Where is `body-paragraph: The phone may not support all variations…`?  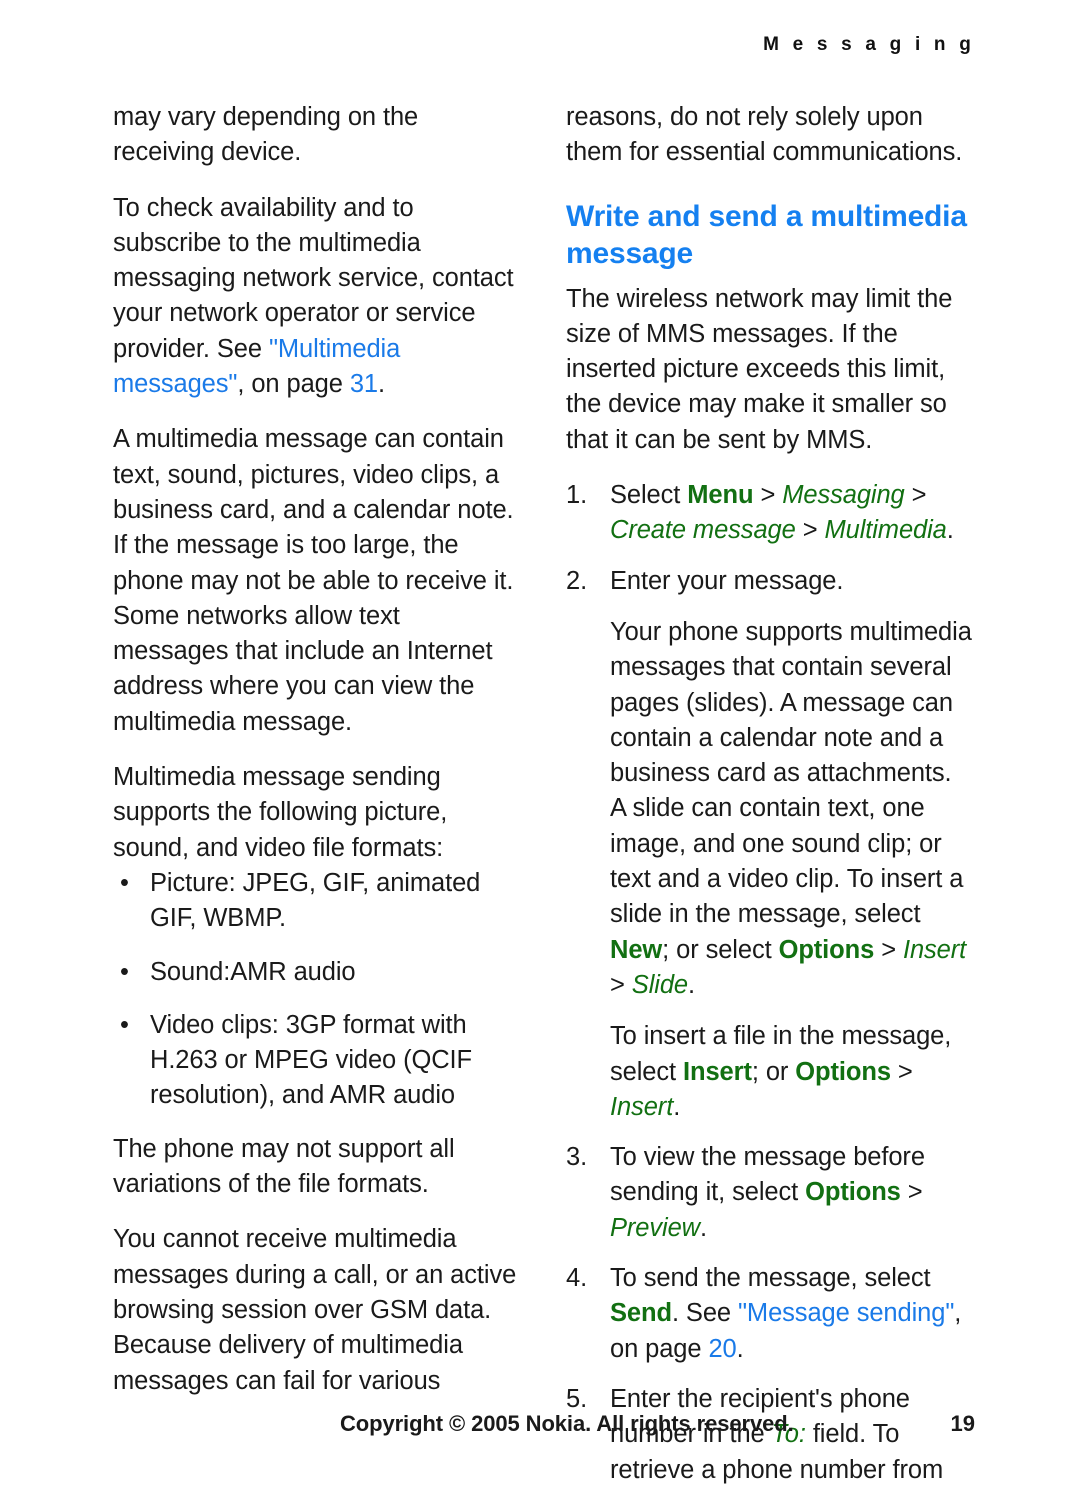
body-paragraph: The phone may not support all variations… is located at coordinates (316, 1167).